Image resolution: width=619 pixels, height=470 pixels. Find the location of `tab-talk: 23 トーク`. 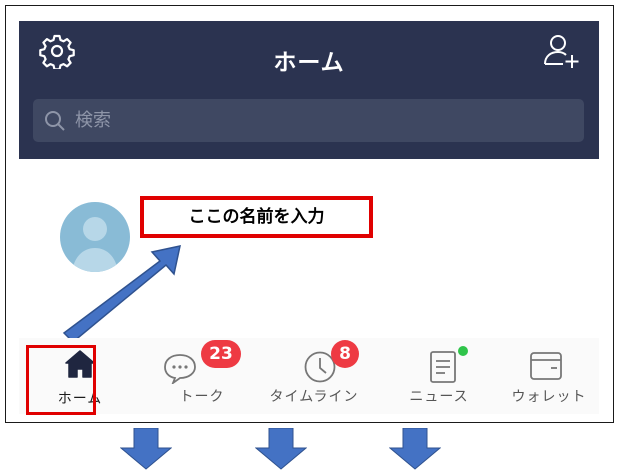

tab-talk: 23 トーク is located at coordinates (202, 376).